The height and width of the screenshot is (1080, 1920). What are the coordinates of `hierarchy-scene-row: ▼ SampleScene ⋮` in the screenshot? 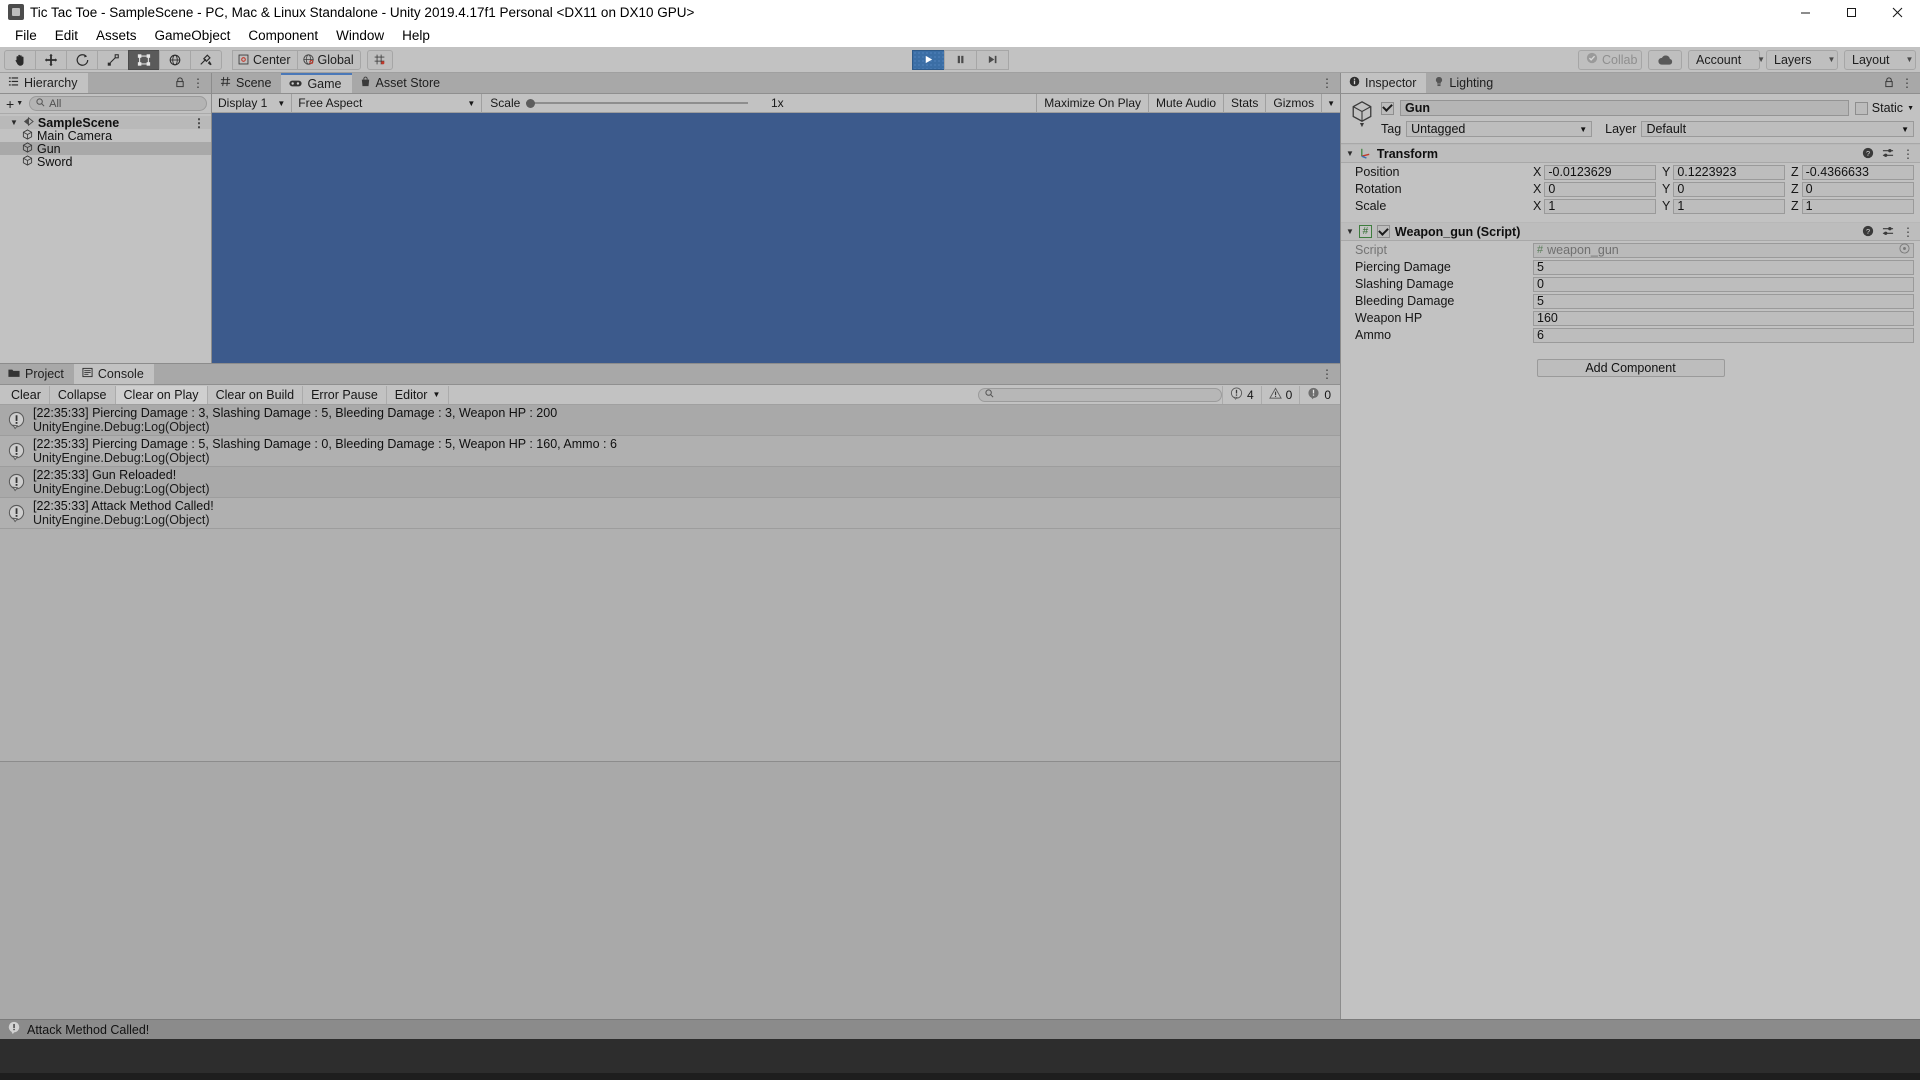 It's located at (105, 123).